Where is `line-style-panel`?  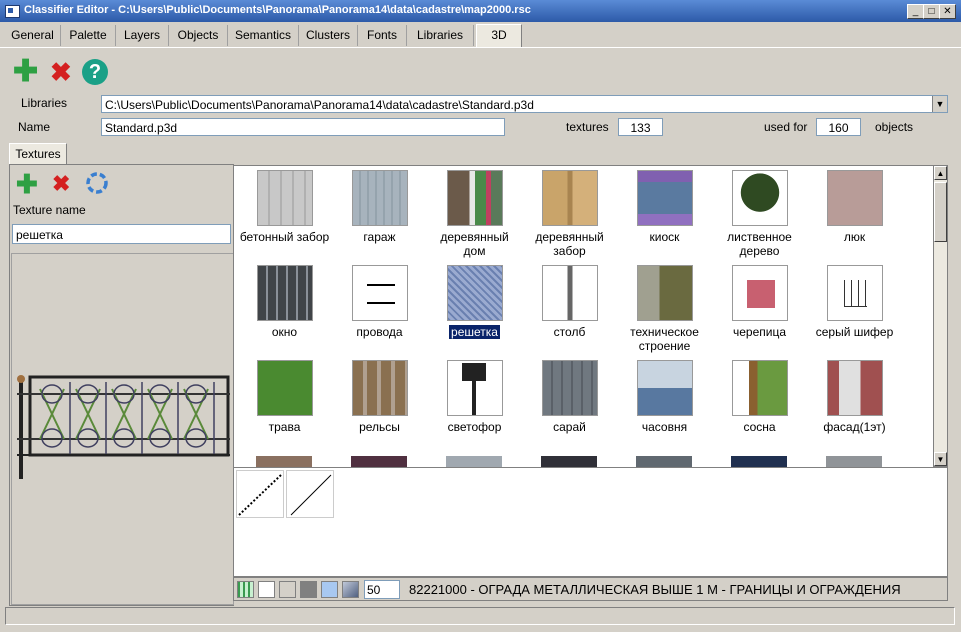
line-style-panel is located at coordinates (590, 522).